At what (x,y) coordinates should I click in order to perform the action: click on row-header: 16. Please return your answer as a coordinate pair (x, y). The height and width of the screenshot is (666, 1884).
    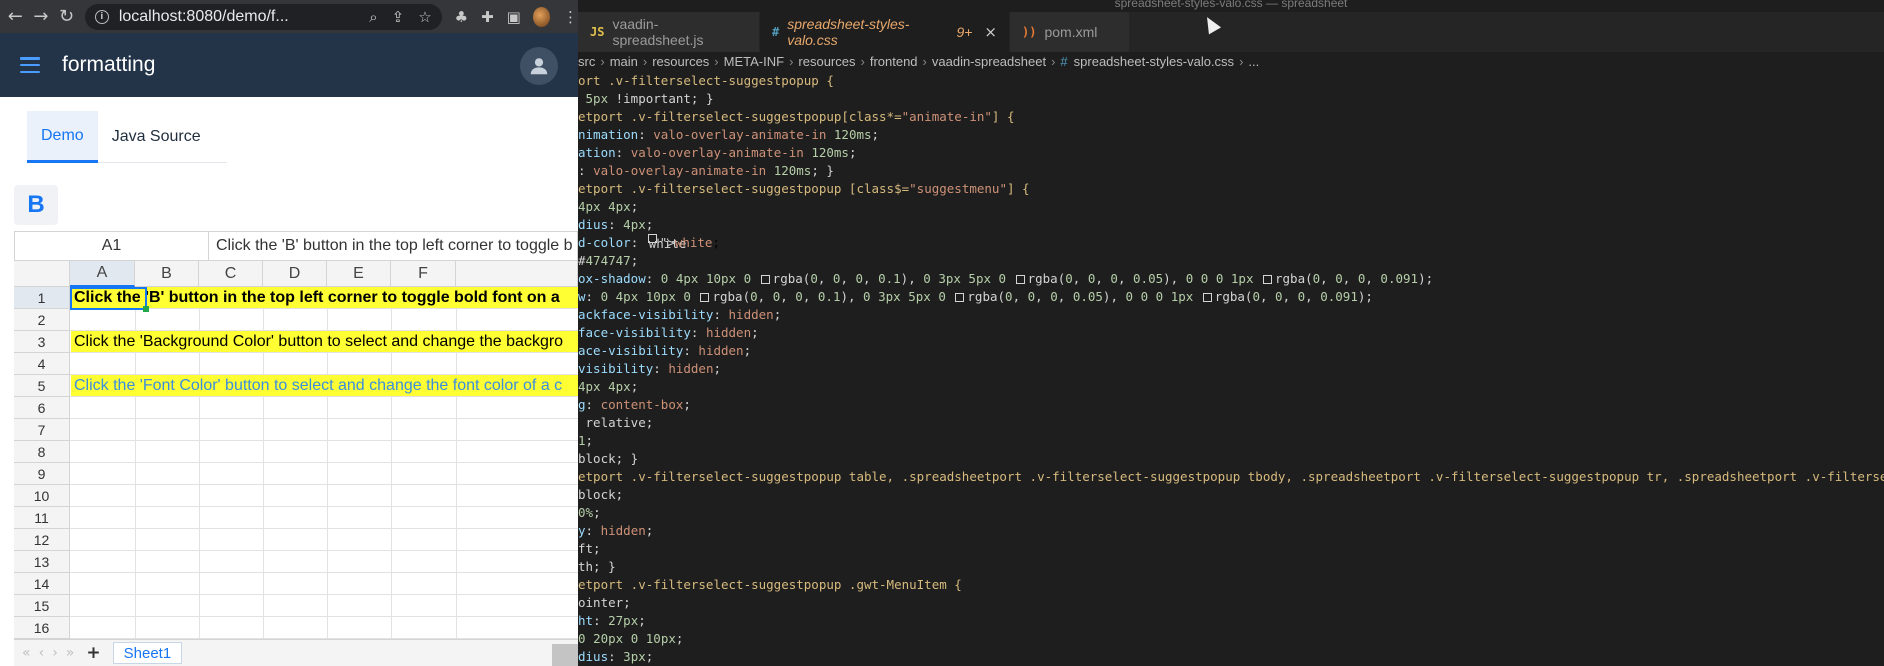
    Looking at the image, I should click on (42, 628).